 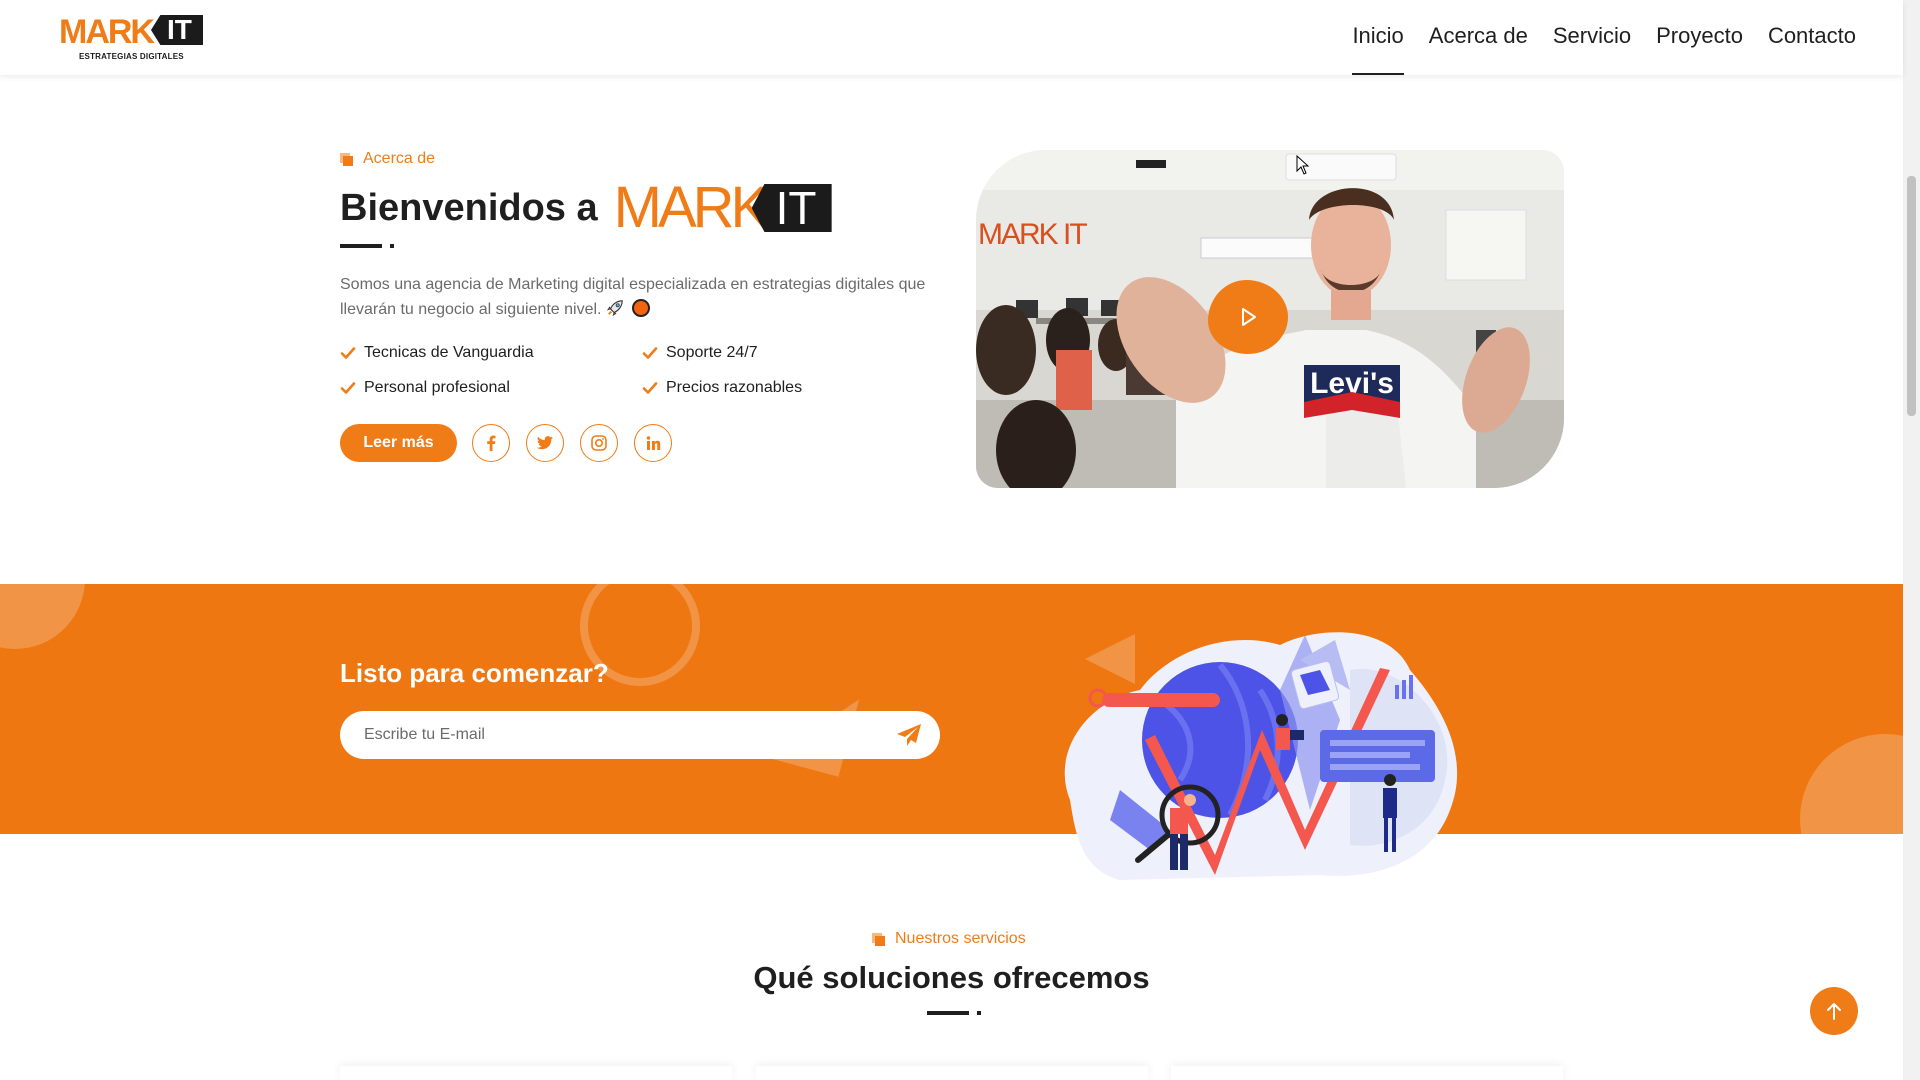 I want to click on feature-item: Personal profesional, so click(x=491, y=388).